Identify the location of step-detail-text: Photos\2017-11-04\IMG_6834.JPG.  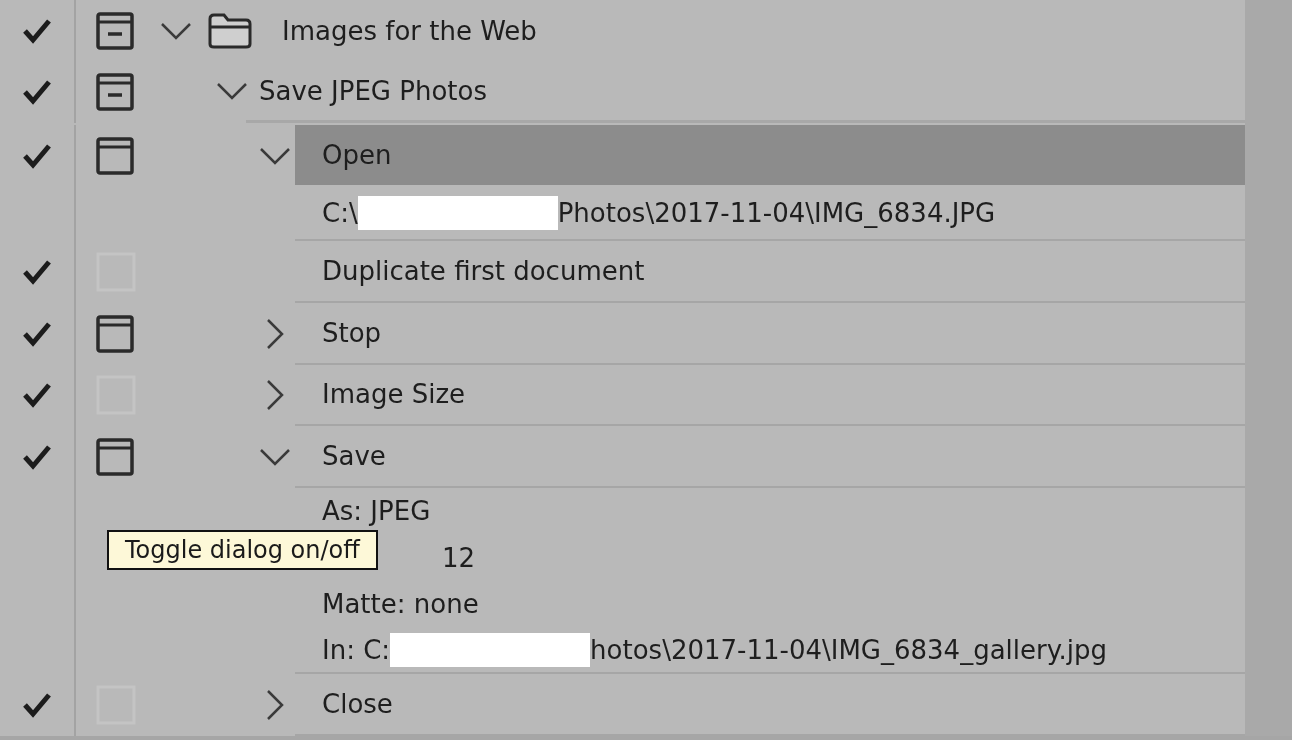
(776, 213).